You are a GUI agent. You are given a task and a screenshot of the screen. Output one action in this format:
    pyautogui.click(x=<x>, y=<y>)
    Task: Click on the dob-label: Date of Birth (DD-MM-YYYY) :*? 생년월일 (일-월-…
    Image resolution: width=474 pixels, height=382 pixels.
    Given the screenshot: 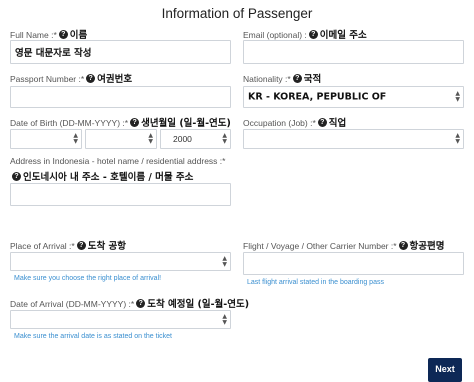 What is the action you would take?
    pyautogui.click(x=120, y=122)
    